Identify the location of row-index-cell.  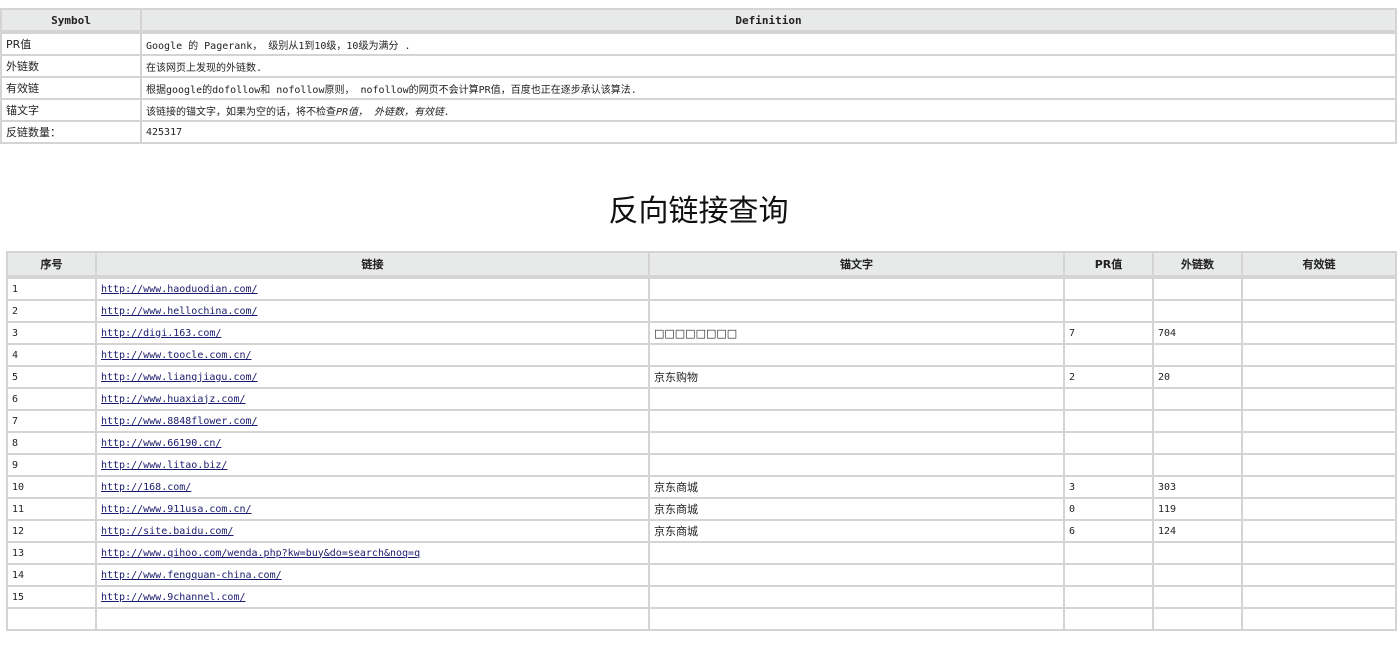
(51, 619).